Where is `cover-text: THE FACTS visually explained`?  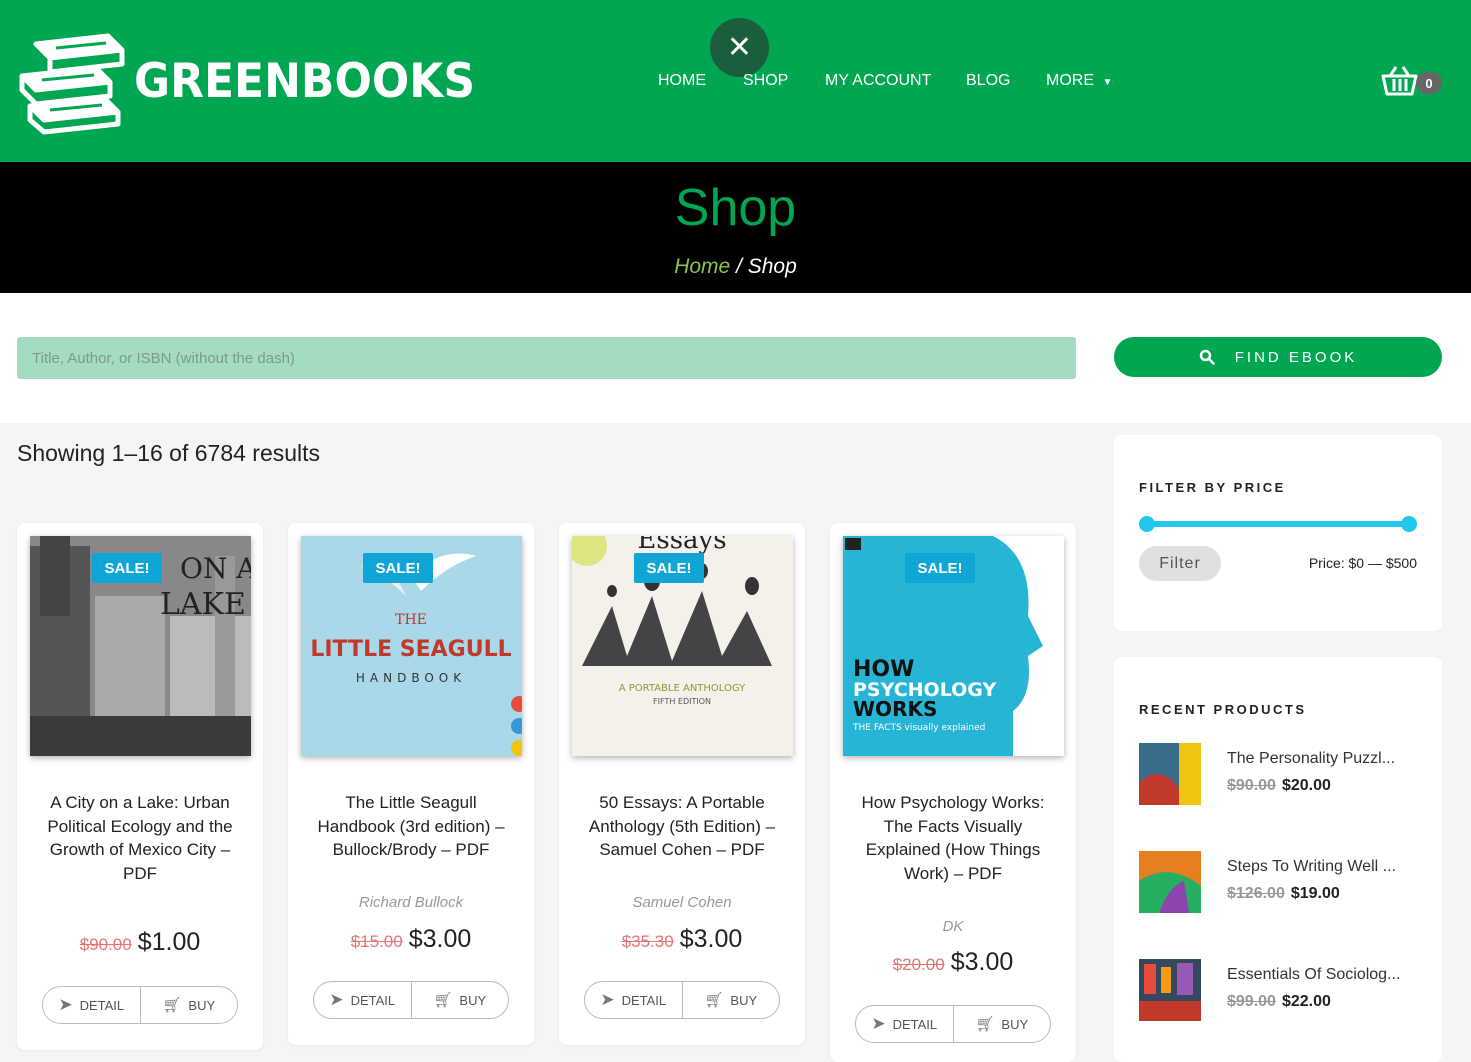 cover-text: THE FACTS visually explained is located at coordinates (918, 728).